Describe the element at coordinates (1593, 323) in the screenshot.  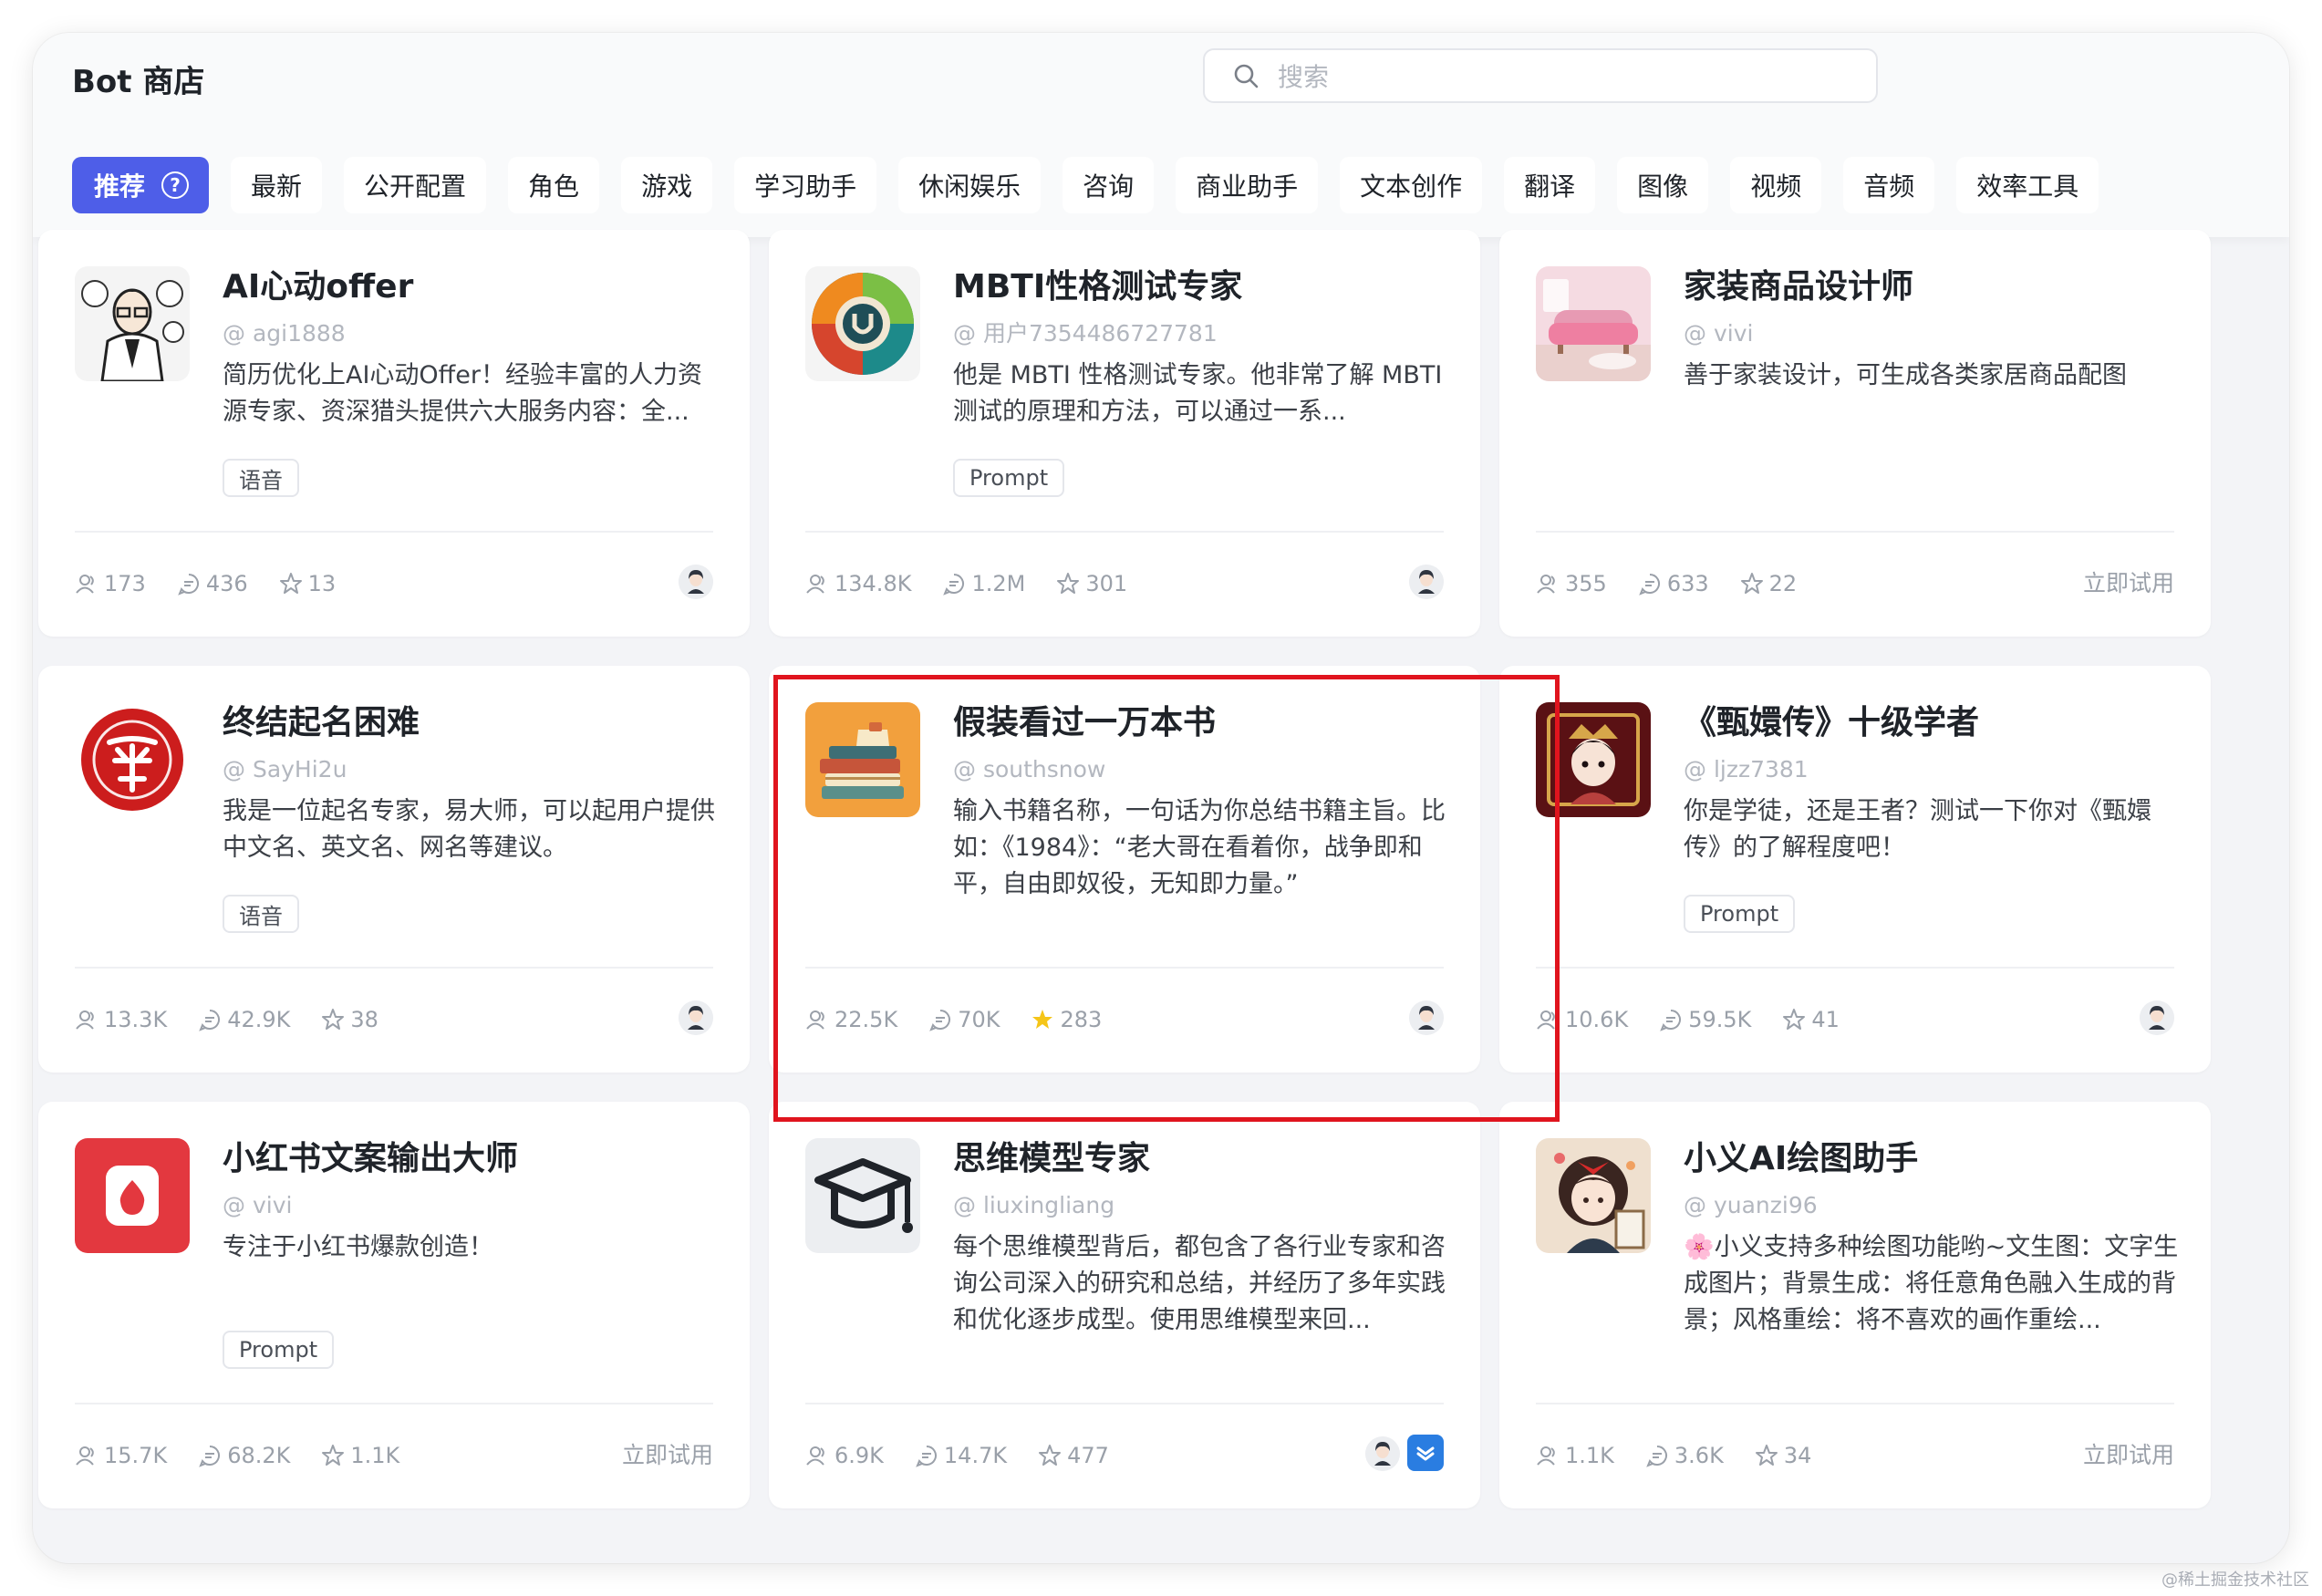
I see `pink-sofa-icon` at that location.